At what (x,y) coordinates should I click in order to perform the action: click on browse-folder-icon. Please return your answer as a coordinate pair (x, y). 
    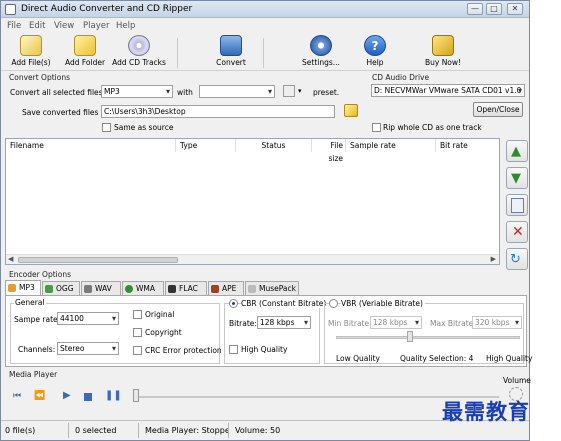
    Looking at the image, I should click on (351, 110).